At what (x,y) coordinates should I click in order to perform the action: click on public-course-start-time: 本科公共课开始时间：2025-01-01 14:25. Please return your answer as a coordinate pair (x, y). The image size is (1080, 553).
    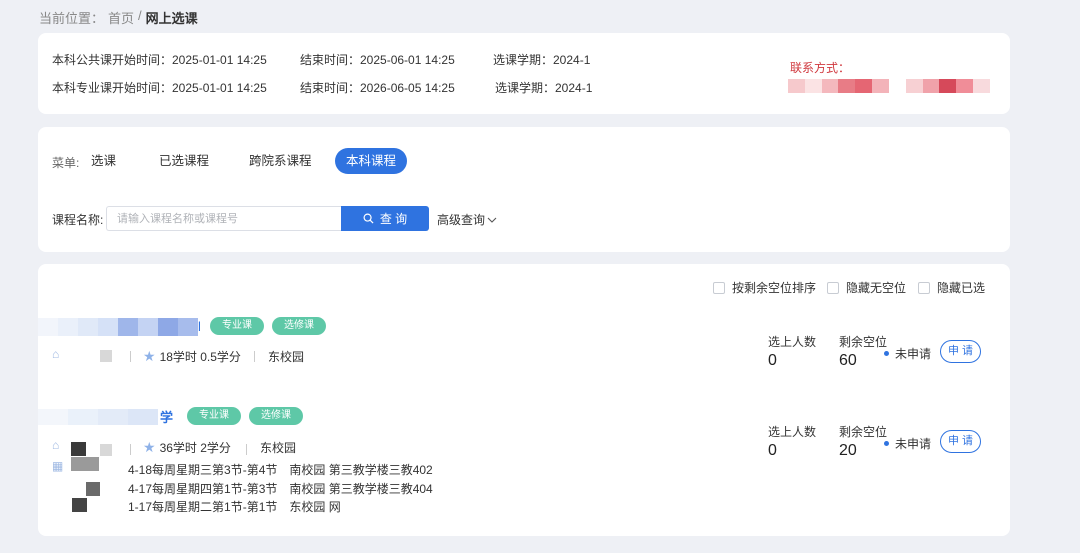
    Looking at the image, I should click on (159, 60).